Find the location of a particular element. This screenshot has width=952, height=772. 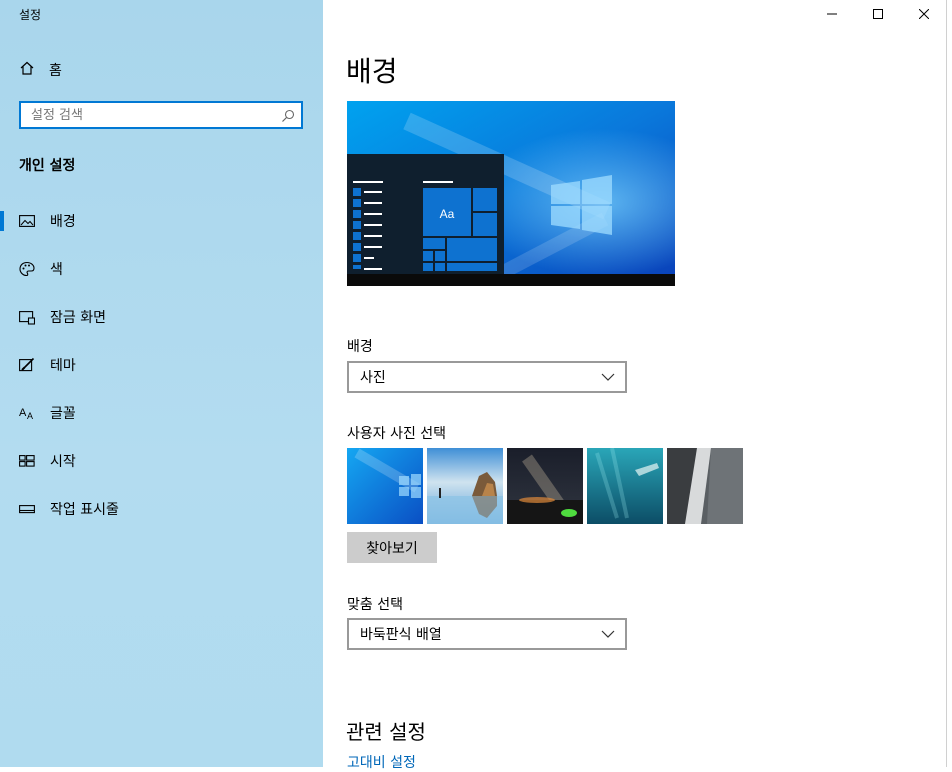

palette-icon is located at coordinates (27, 269).